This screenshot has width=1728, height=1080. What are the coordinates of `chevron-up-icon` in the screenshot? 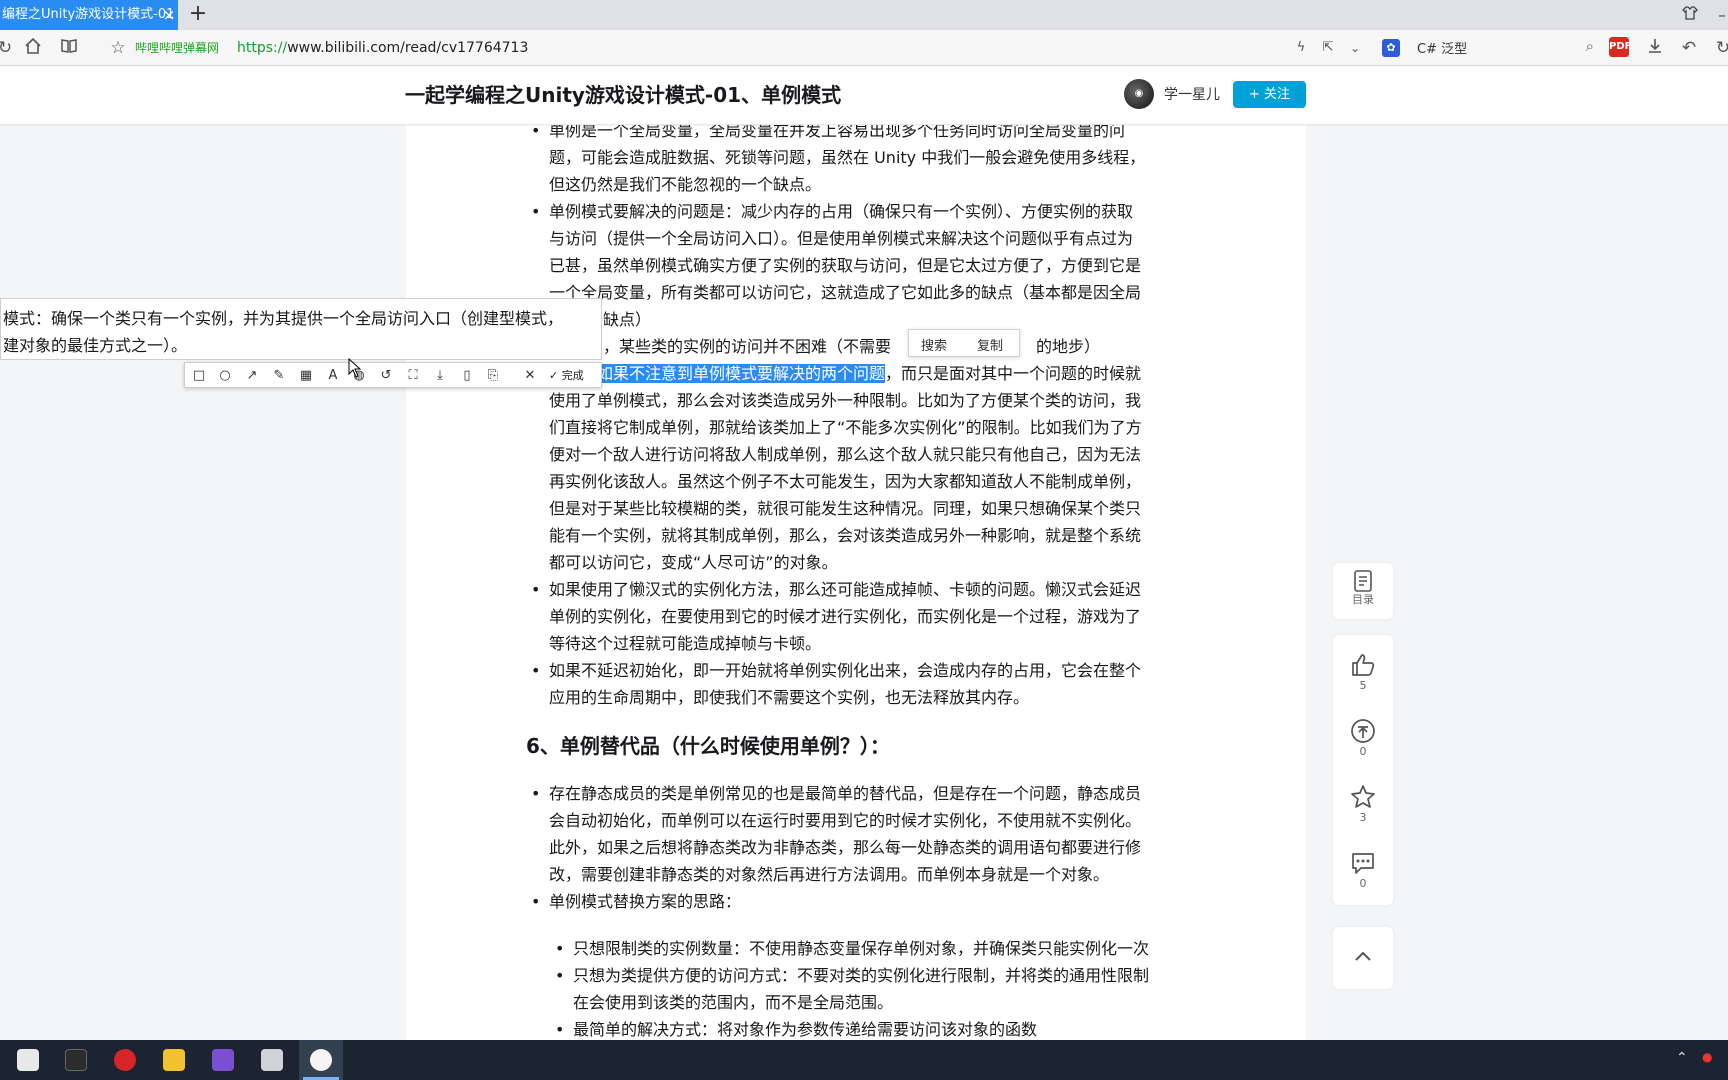 It's located at (1363, 956).